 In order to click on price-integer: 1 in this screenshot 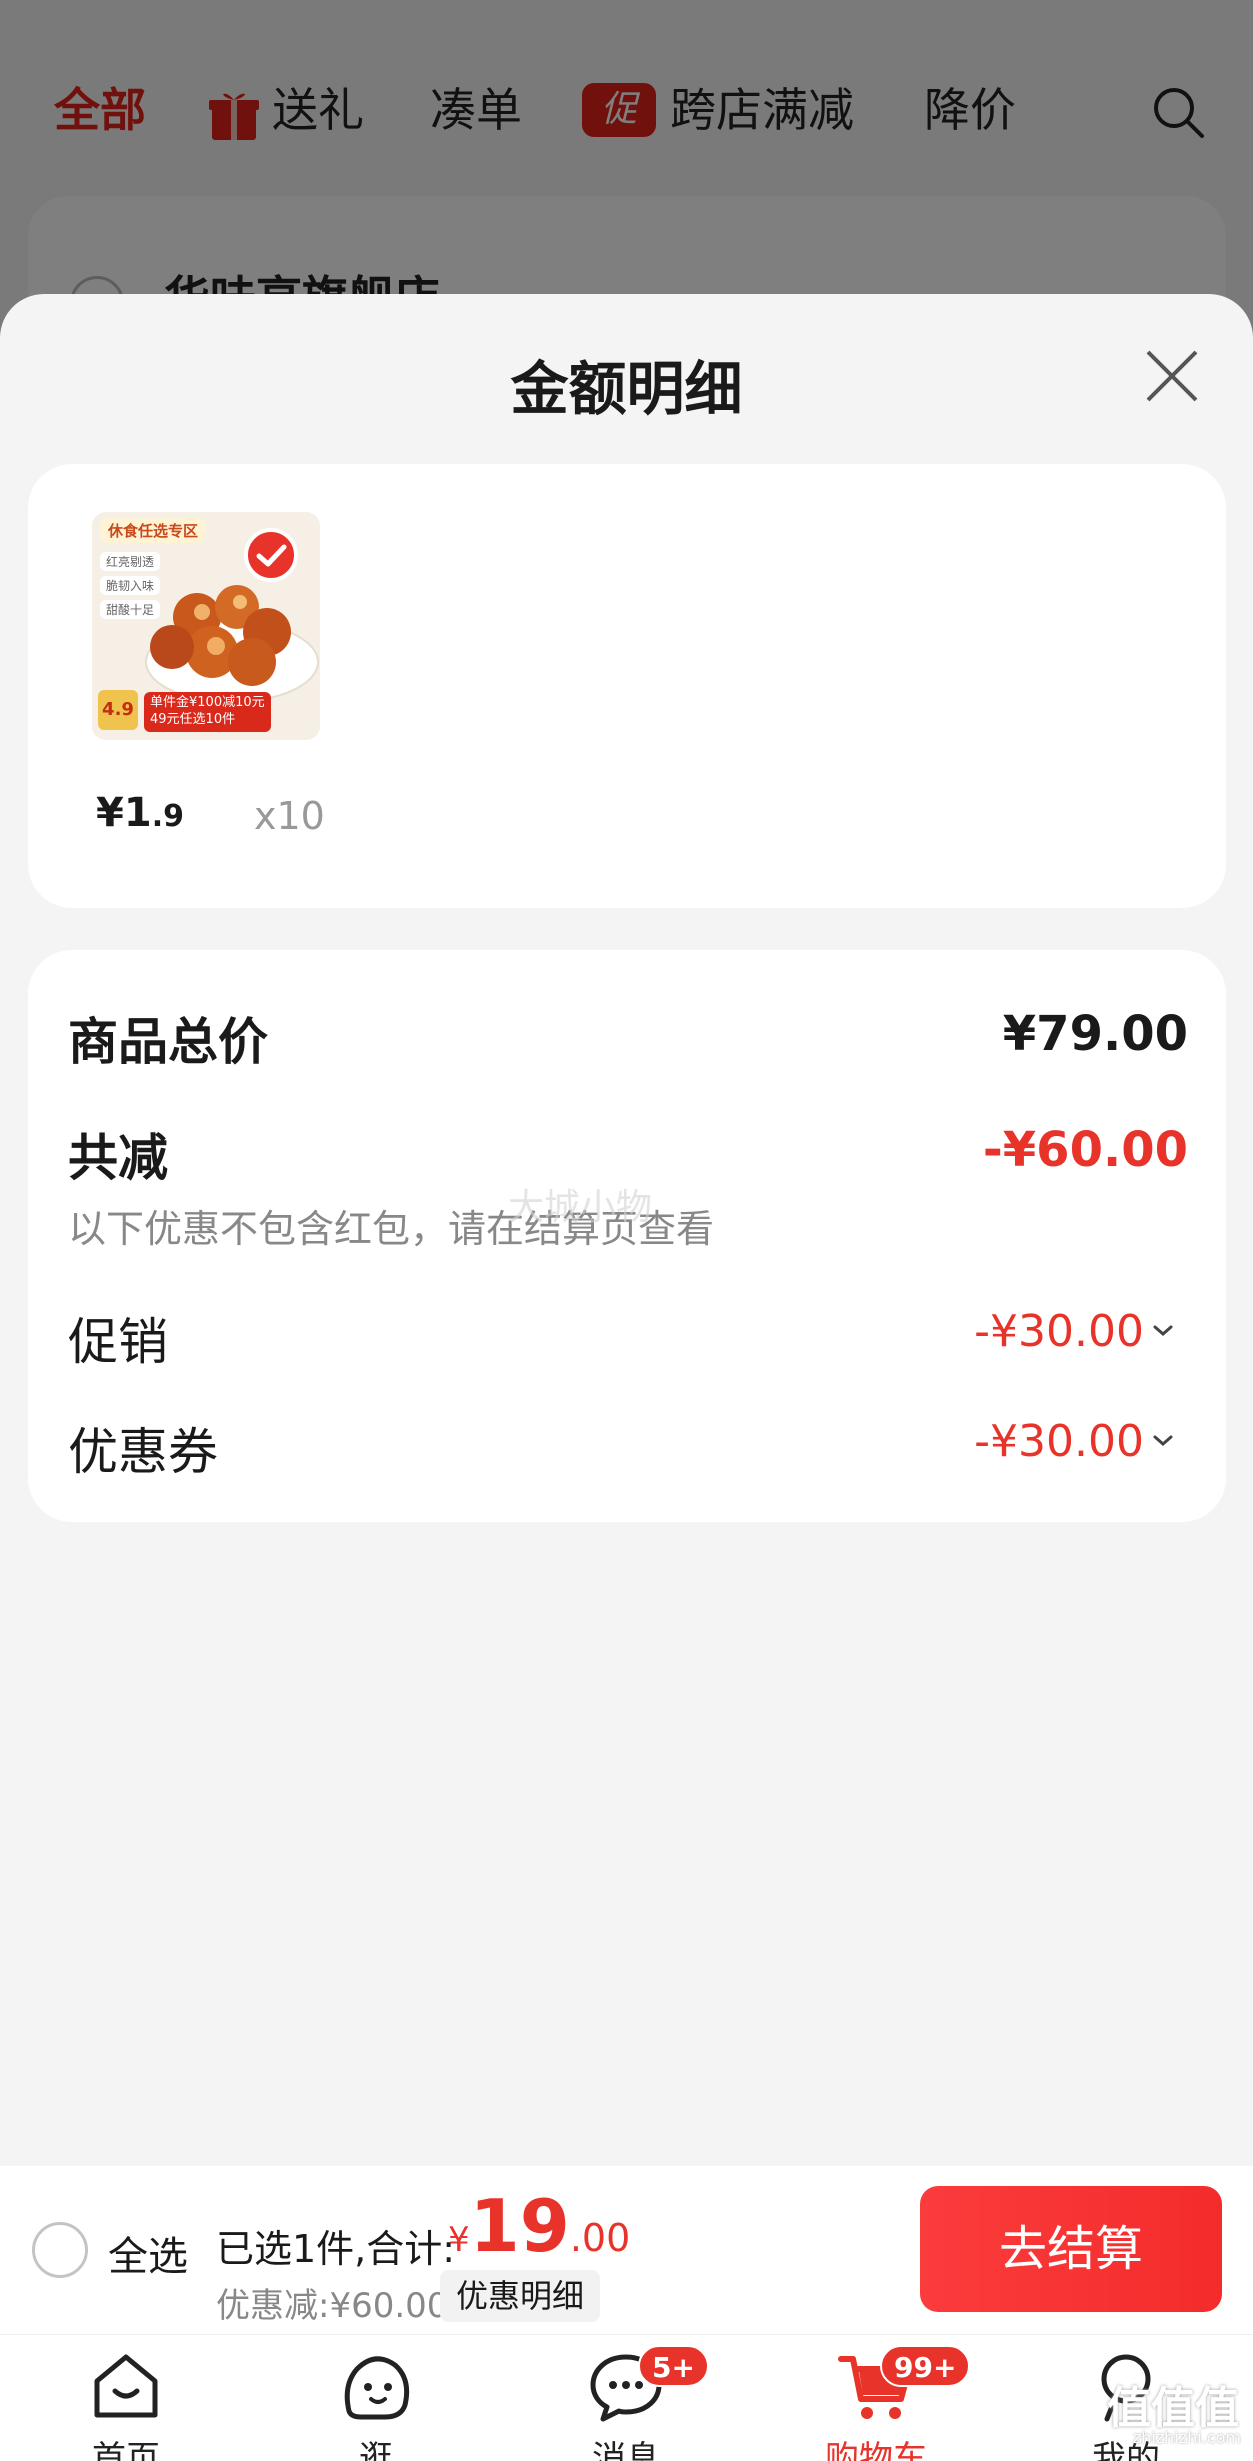, I will do `click(137, 813)`.